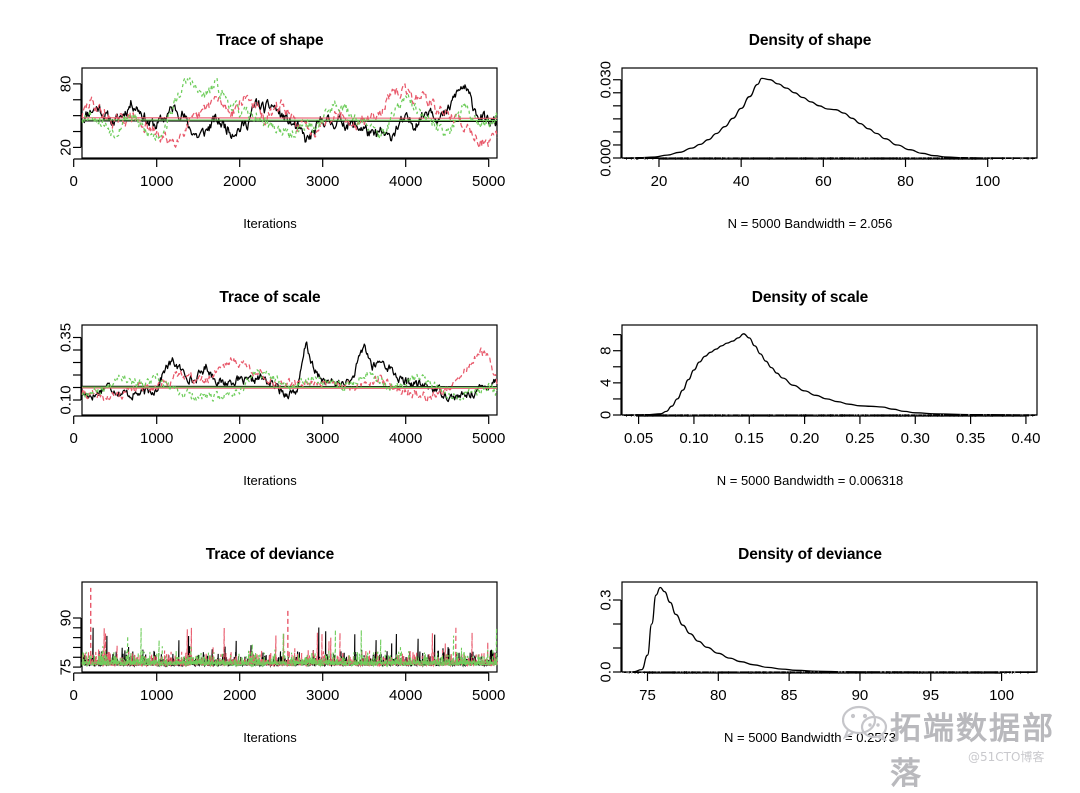 This screenshot has height=793, width=1080. I want to click on svg-text: 0.05, so click(638, 438).